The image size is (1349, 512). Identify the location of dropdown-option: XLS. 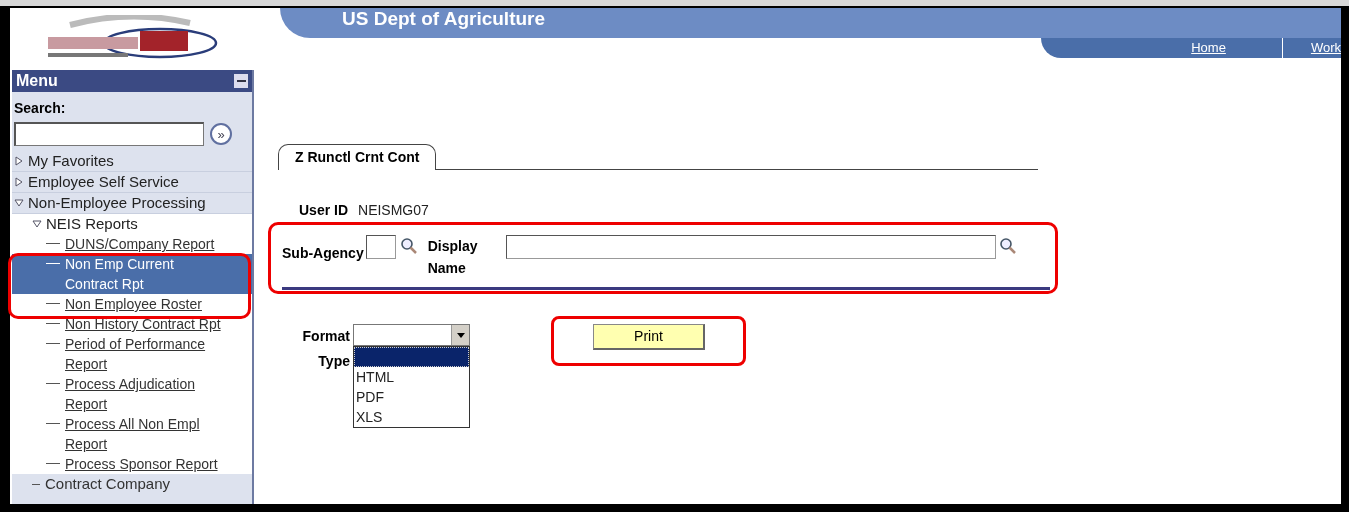
(411, 417).